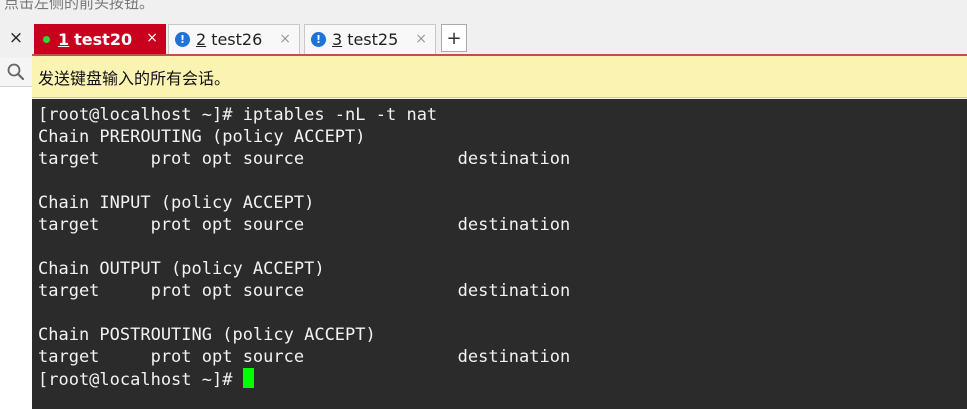 This screenshot has width=967, height=409. I want to click on send-to-all-sessions-notice: 发送键盘输入的所有会话。, so click(499, 77).